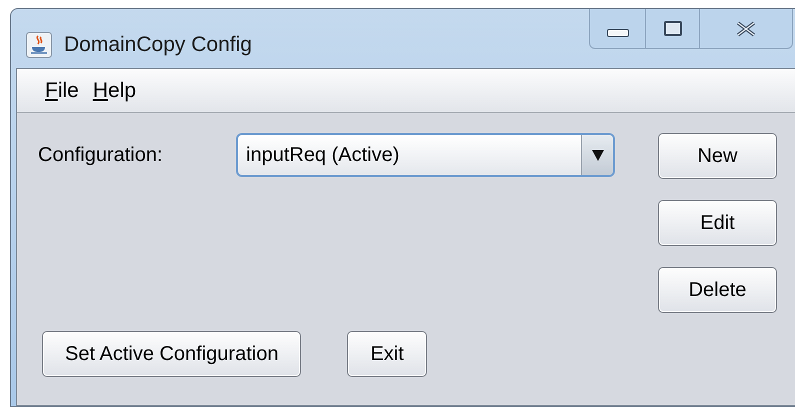 This screenshot has height=407, width=795. I want to click on menu-item: Help, so click(114, 90).